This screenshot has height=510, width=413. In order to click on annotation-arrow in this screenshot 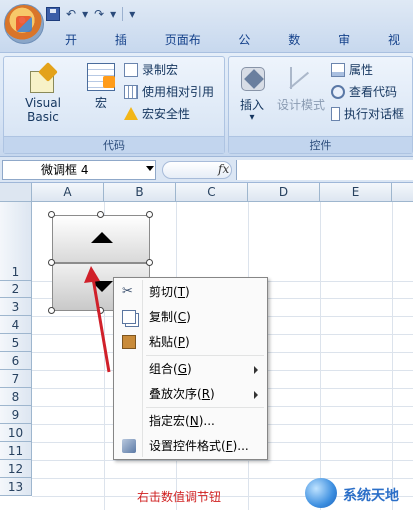, I will do `click(97, 319)`.